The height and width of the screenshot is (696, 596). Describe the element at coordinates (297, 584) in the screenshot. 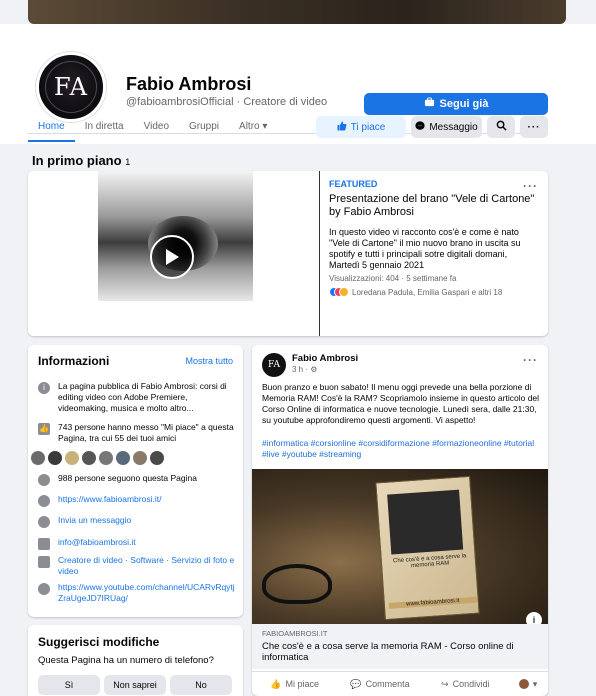

I see `glasses-graphic` at that location.